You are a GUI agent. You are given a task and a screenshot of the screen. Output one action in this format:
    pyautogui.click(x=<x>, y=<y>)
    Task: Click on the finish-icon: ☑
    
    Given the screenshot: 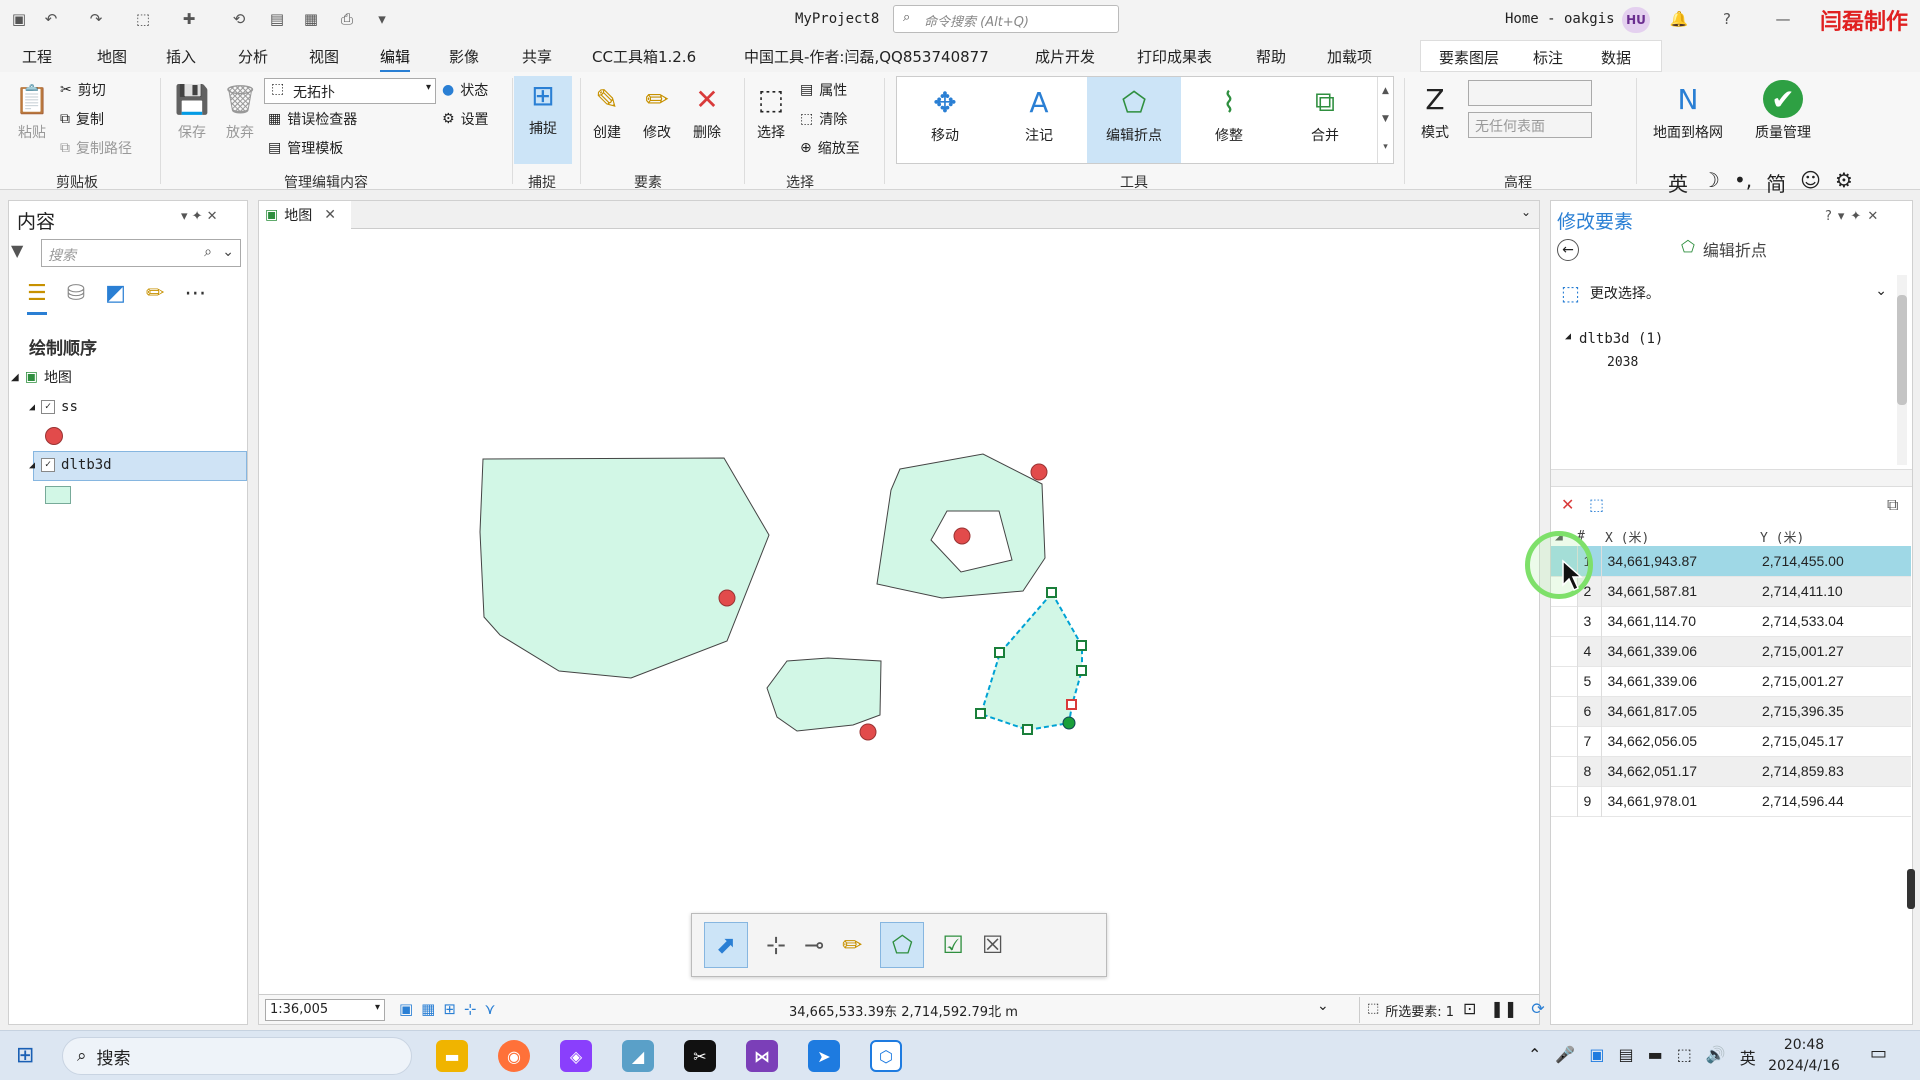 What is the action you would take?
    pyautogui.click(x=953, y=945)
    